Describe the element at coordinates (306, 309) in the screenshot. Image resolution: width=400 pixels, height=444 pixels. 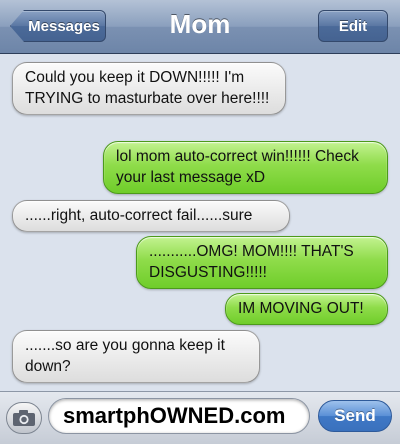
I see `message-bubble-sent: IM MOVING OUT!` at that location.